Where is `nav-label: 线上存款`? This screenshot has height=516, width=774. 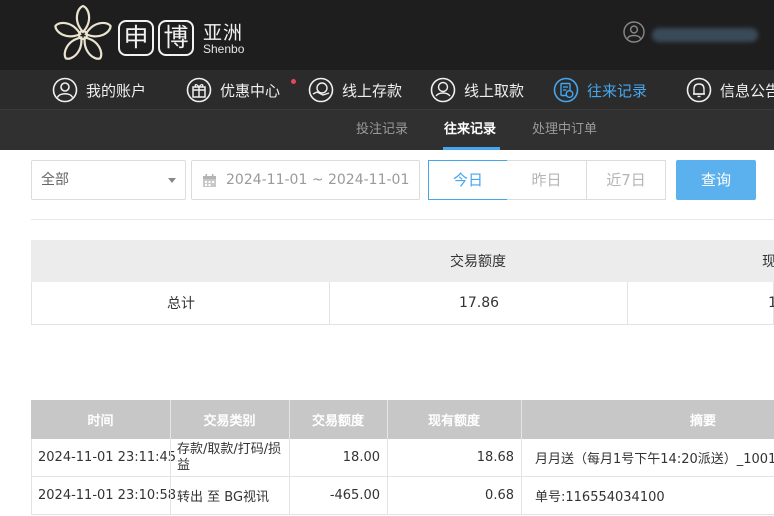 nav-label: 线上存款 is located at coordinates (372, 90).